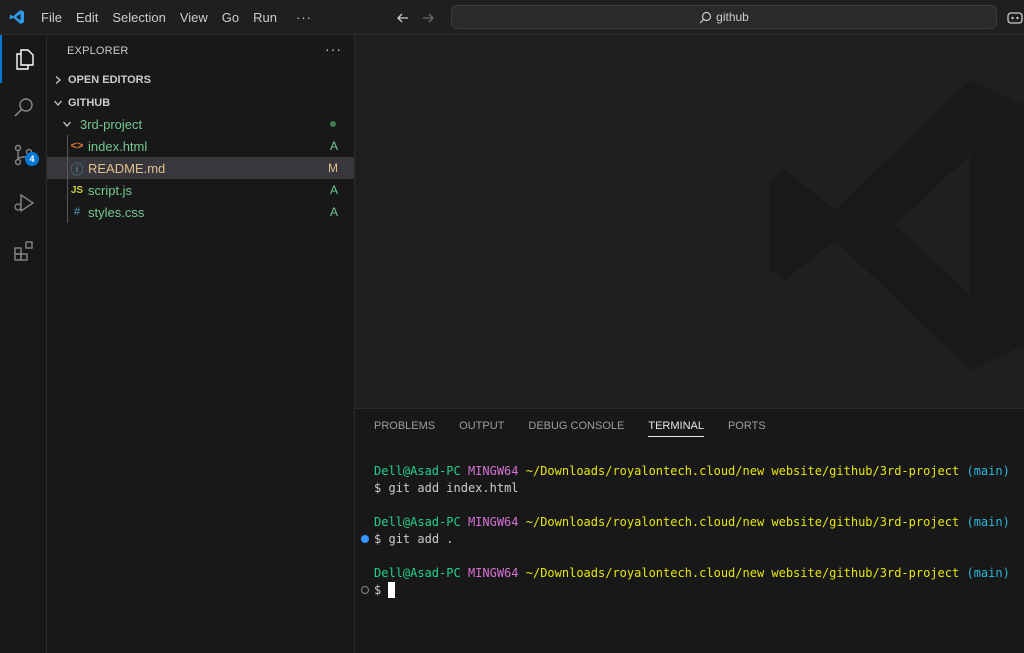 The height and width of the screenshot is (653, 1024). I want to click on explorer-more-button: ···, so click(333, 49).